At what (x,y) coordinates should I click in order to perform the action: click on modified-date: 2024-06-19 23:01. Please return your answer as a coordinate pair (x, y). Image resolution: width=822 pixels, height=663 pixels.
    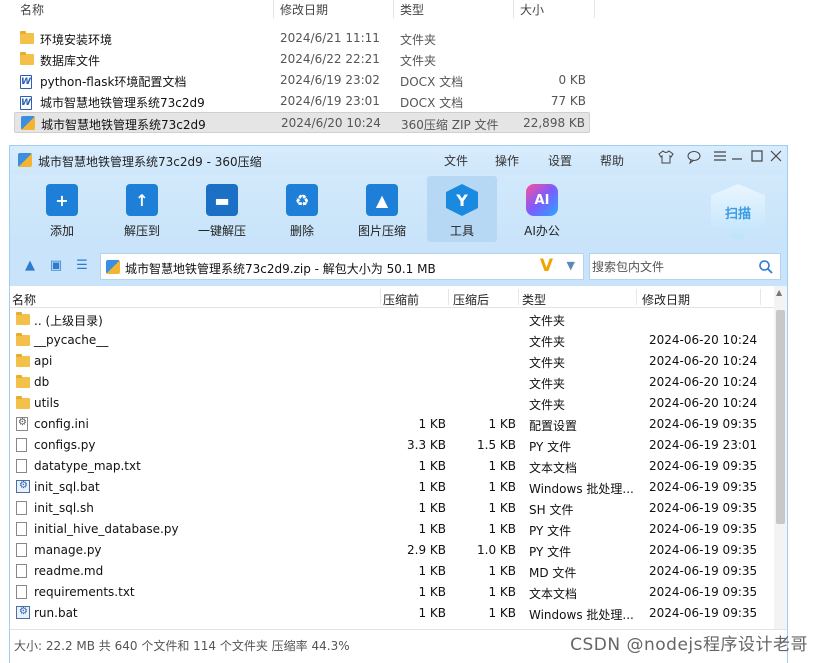
    Looking at the image, I should click on (703, 445).